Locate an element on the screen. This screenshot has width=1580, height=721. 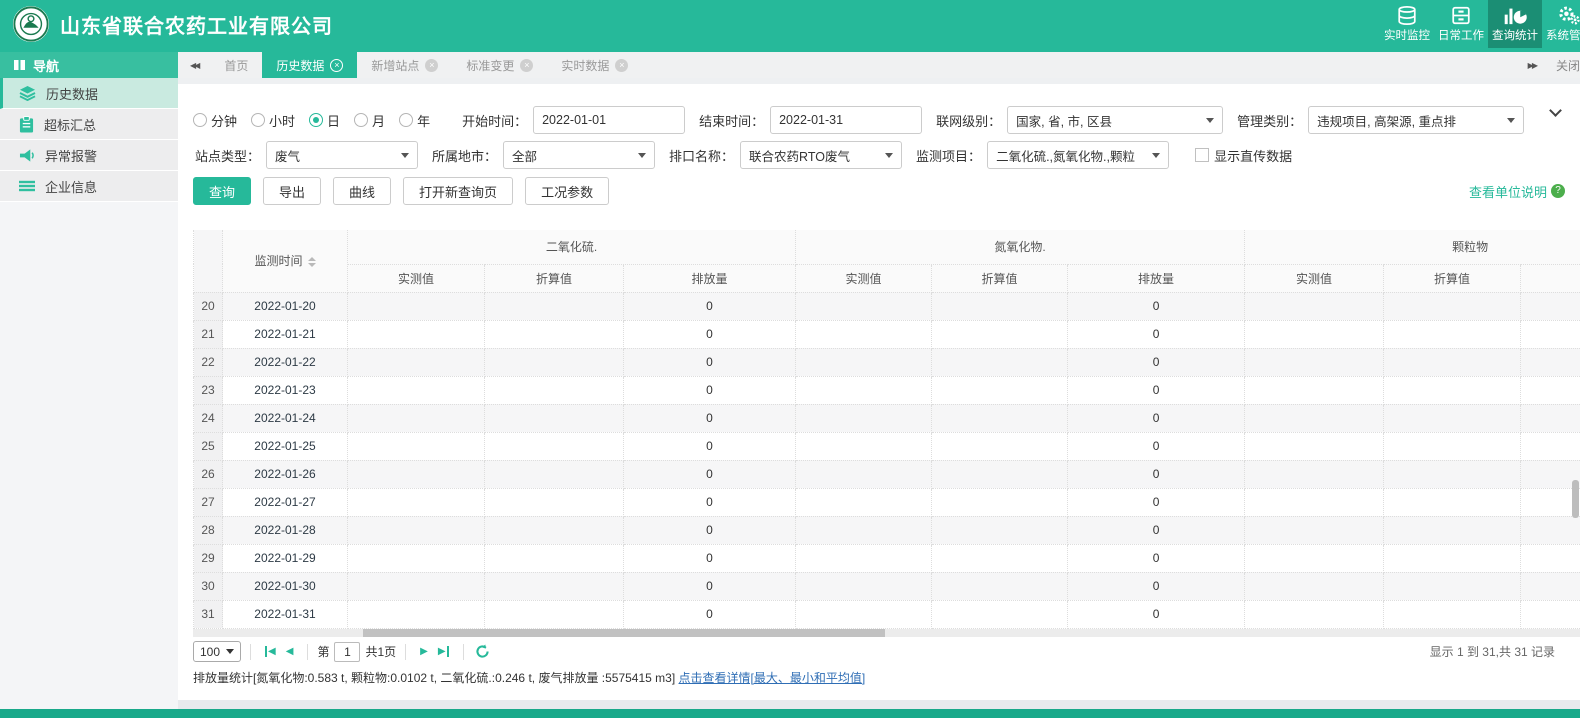
hscroll-thumb is located at coordinates (624, 632).